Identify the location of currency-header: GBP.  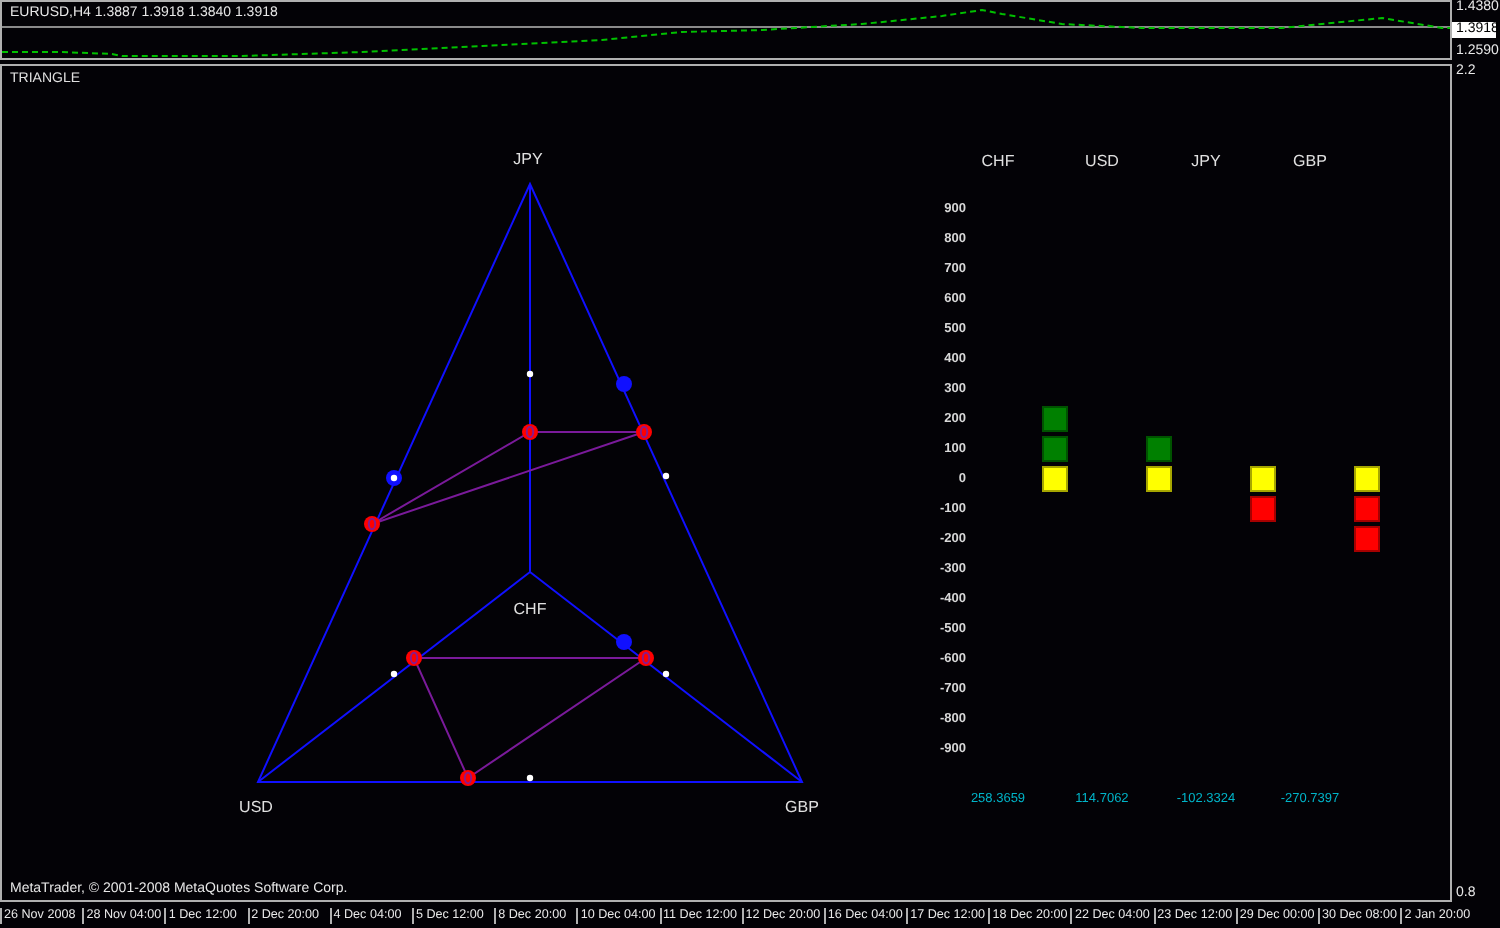
(1310, 162).